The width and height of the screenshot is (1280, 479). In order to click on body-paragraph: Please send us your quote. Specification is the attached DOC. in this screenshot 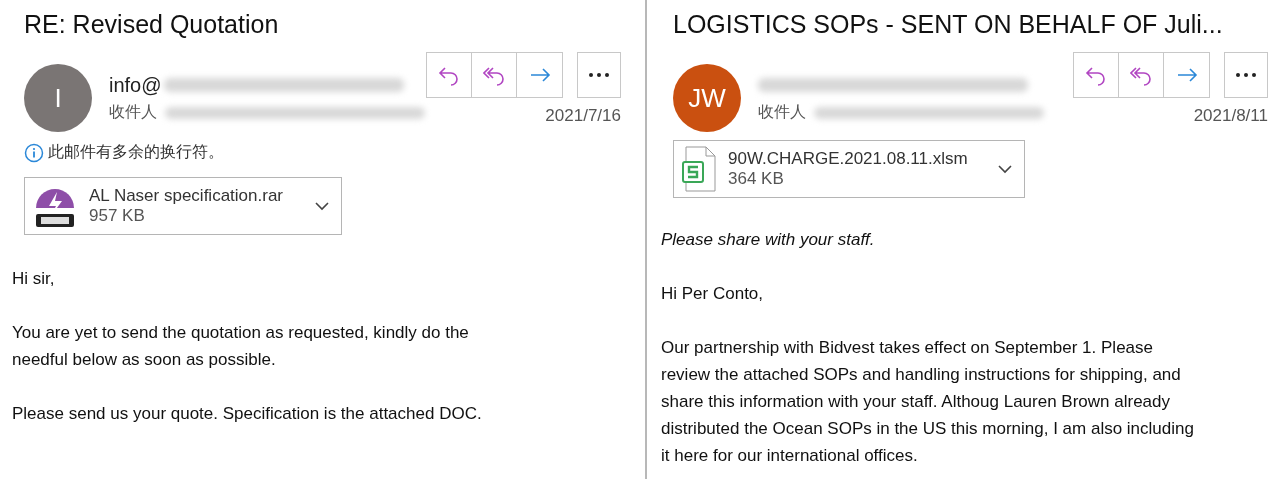, I will do `click(247, 414)`.